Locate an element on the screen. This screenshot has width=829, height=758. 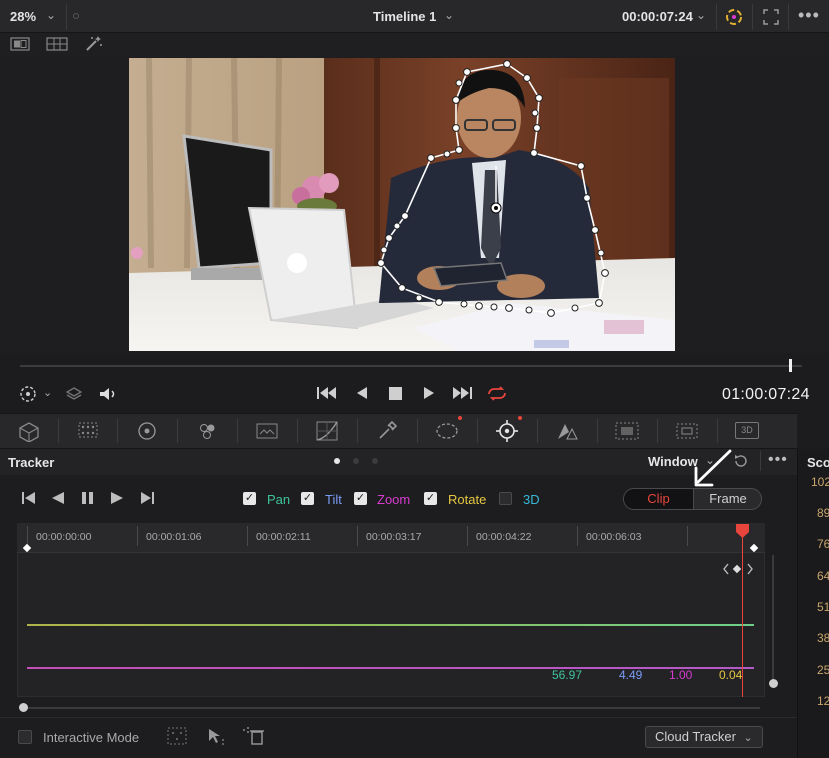
keyframe-nav-icon is located at coordinates (738, 569).